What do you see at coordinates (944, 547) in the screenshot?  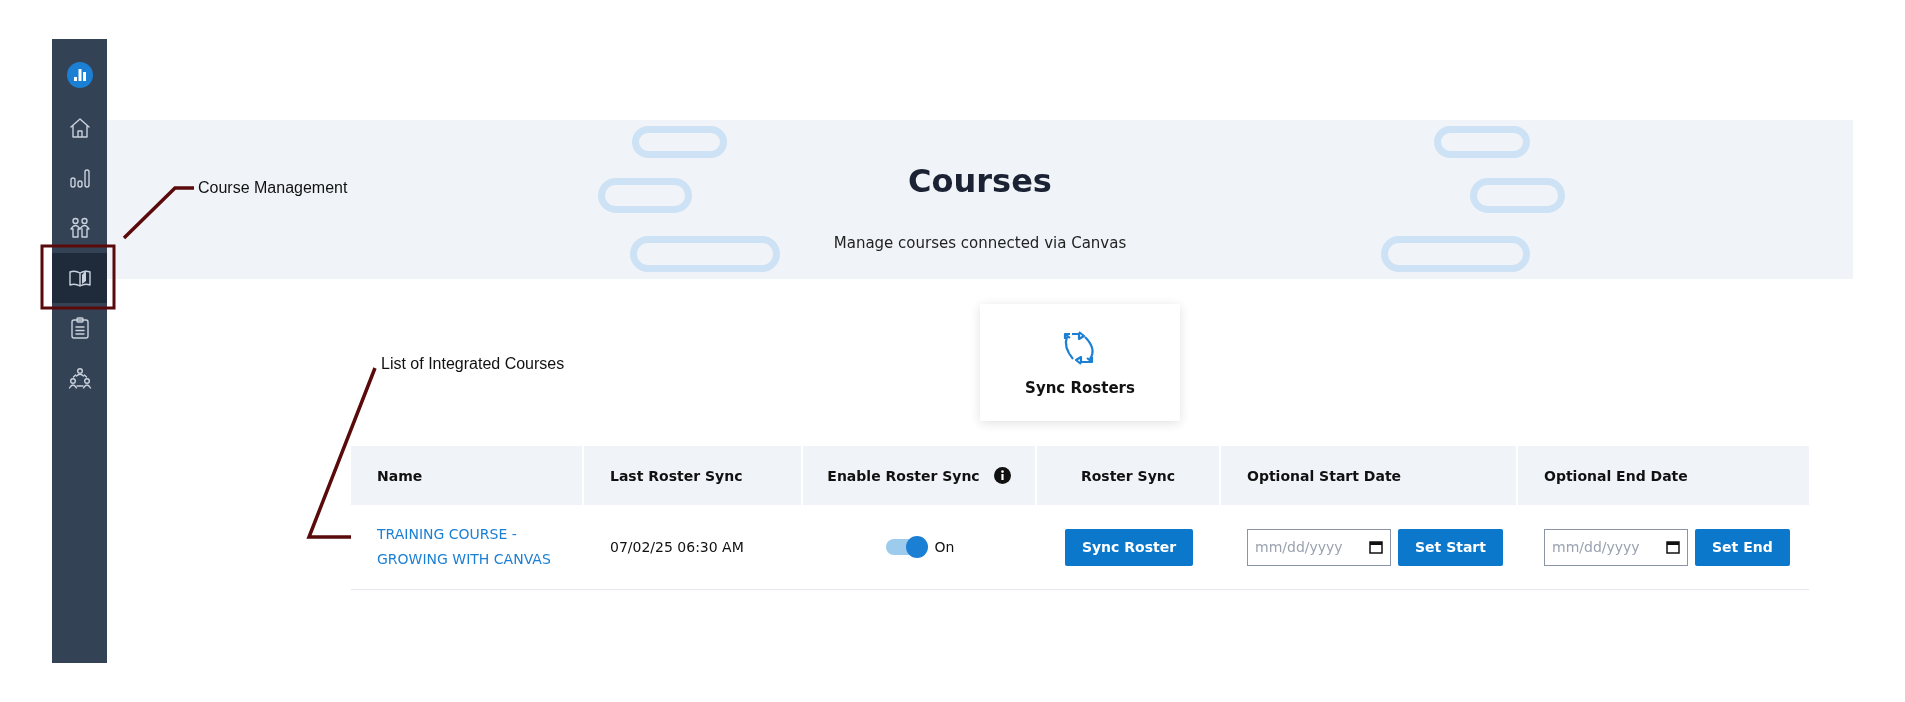 I see `toggle-label: On` at bounding box center [944, 547].